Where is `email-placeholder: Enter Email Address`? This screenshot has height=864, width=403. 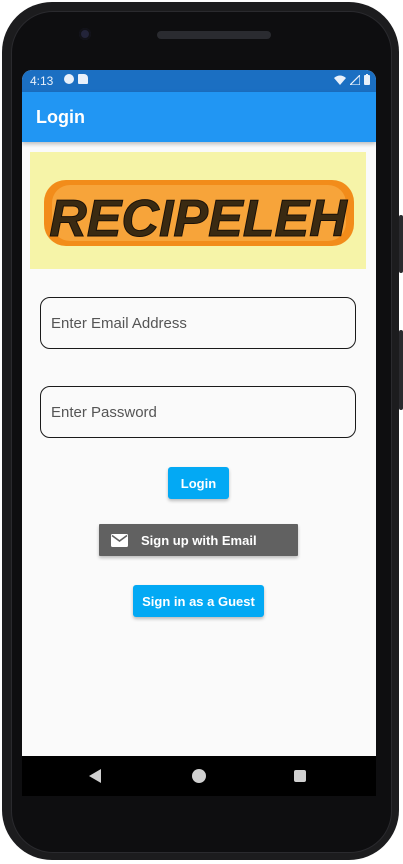
email-placeholder: Enter Email Address is located at coordinates (119, 323).